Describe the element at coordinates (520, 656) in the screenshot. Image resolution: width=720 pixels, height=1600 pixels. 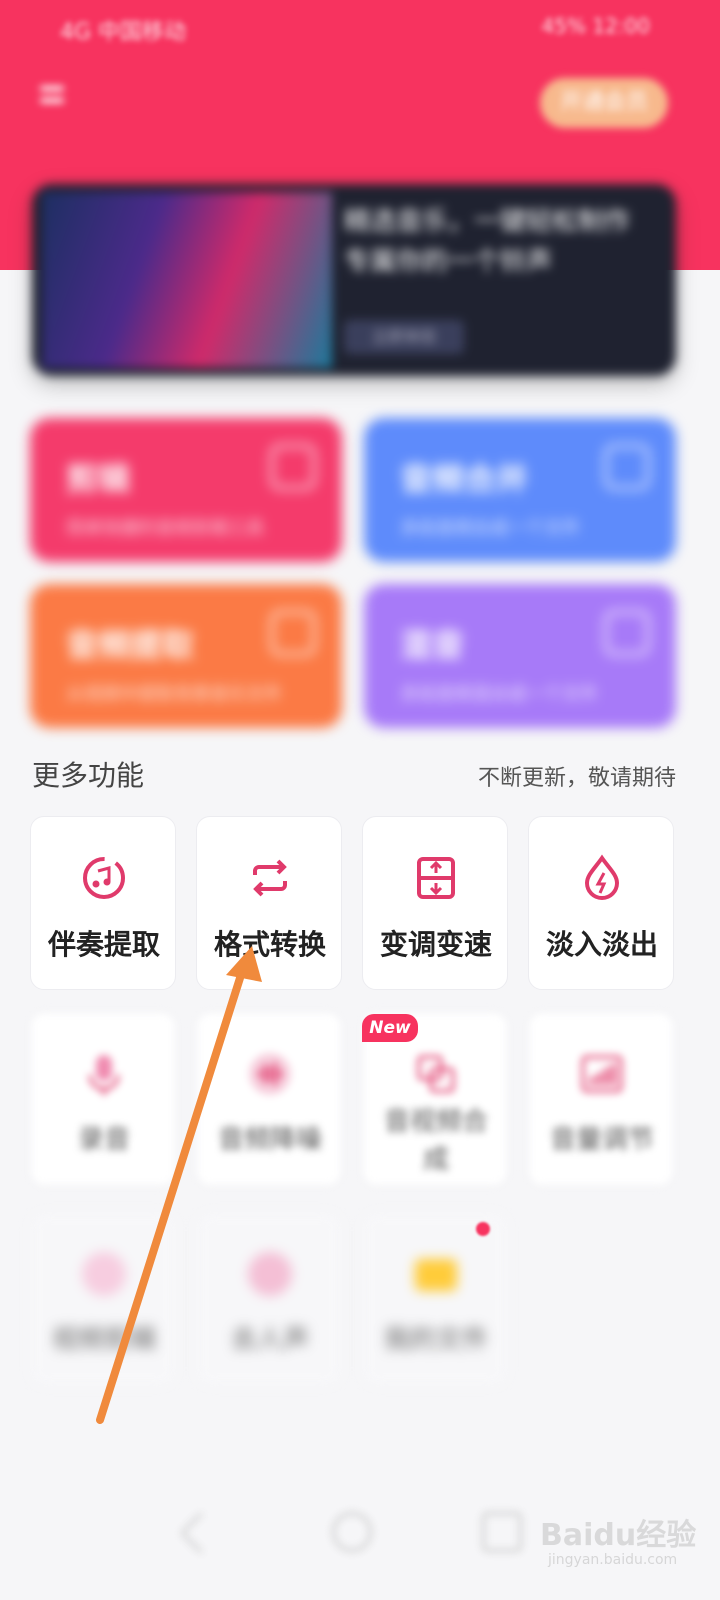
I see `feature-card-mix: 混音 多段音频混合成一个文件` at that location.